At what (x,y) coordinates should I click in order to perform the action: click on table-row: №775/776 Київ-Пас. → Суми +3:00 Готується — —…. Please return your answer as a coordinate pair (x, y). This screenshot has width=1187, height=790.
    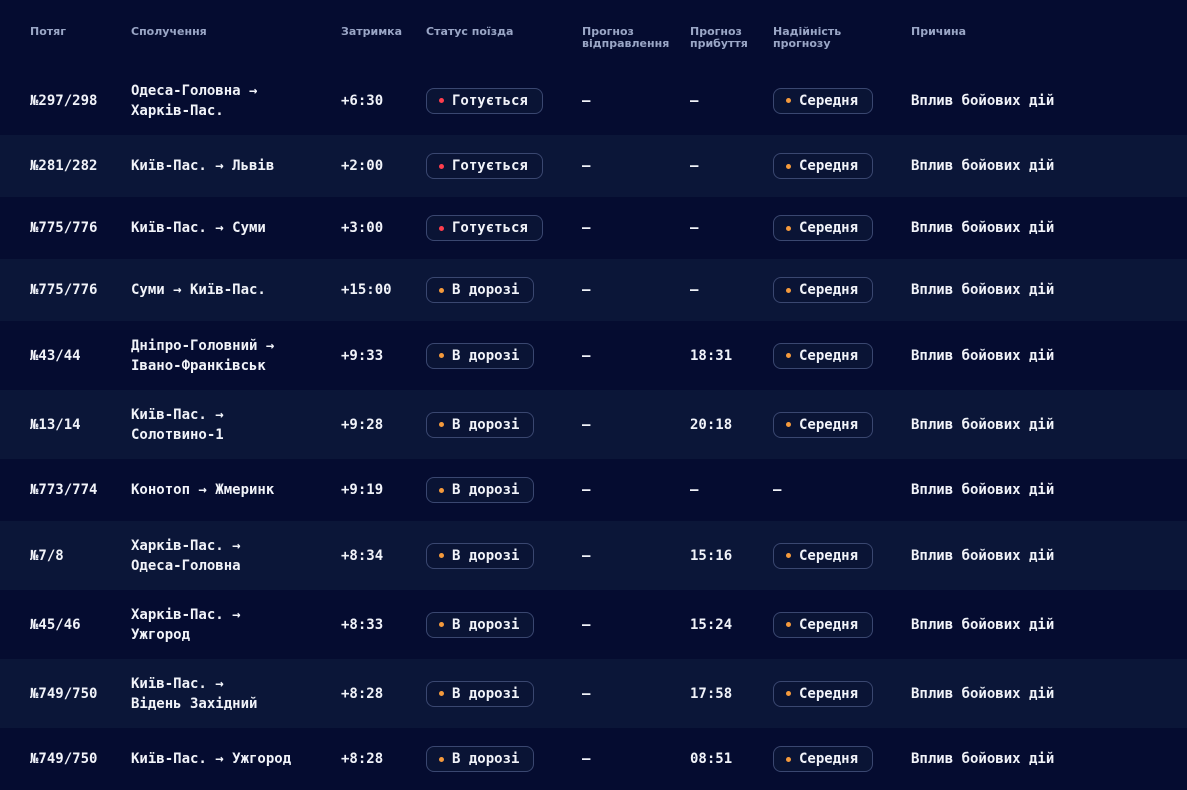
    Looking at the image, I should click on (593, 228).